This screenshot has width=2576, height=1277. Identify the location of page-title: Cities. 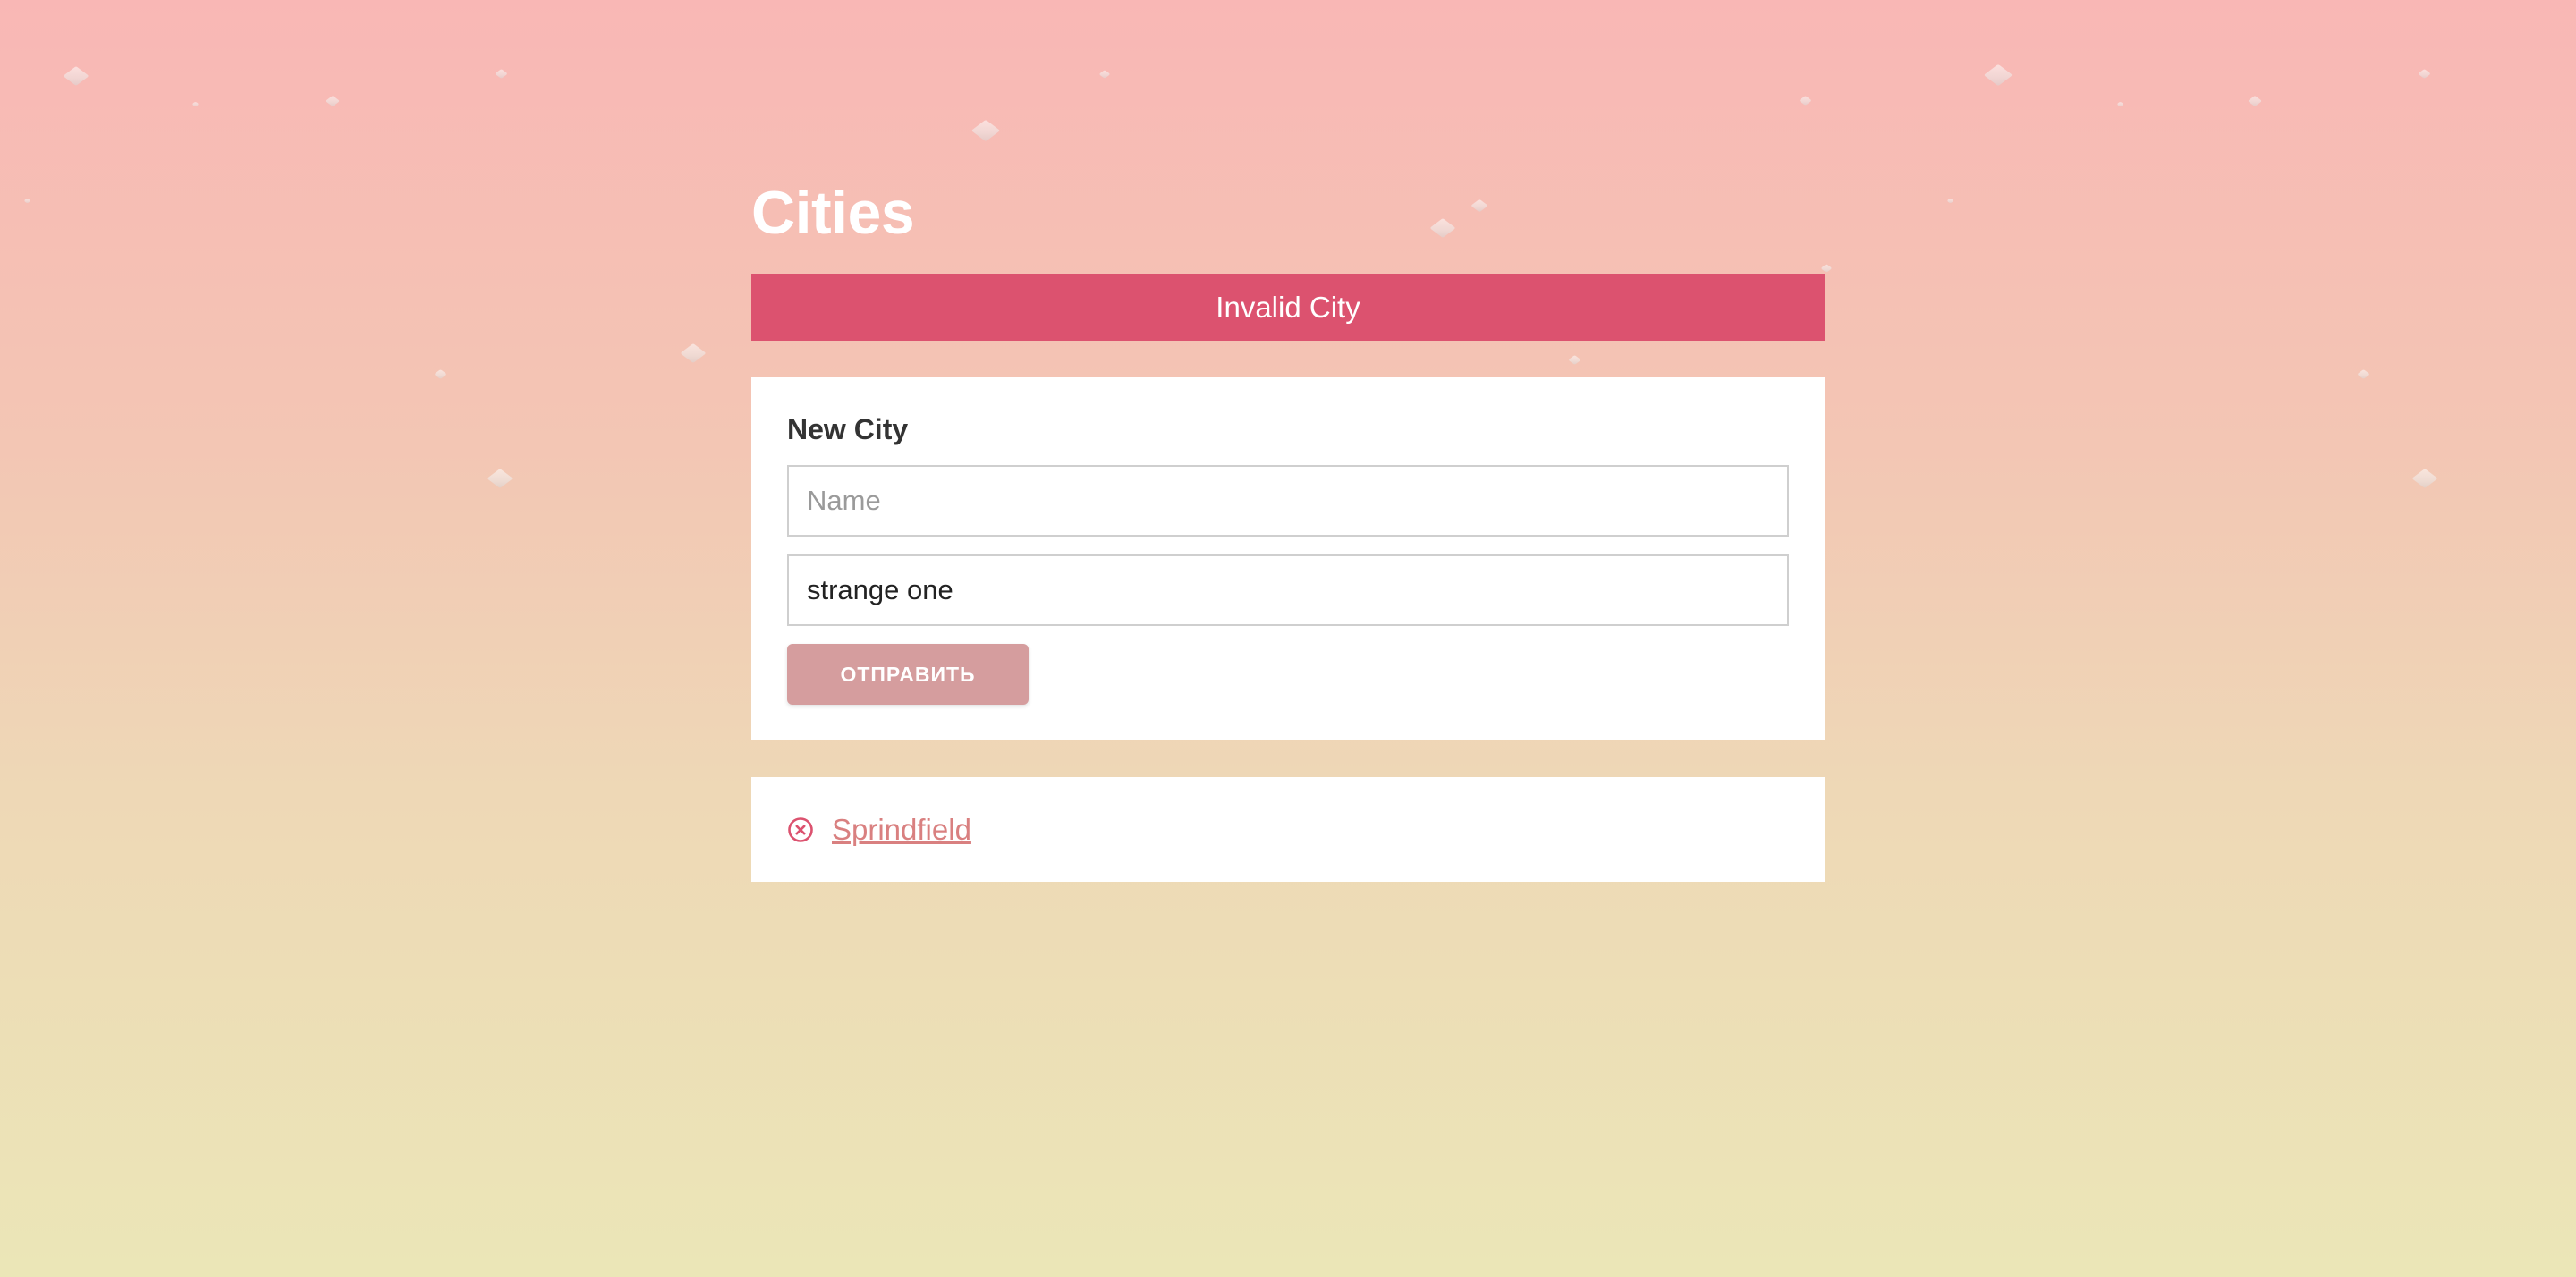
(833, 213).